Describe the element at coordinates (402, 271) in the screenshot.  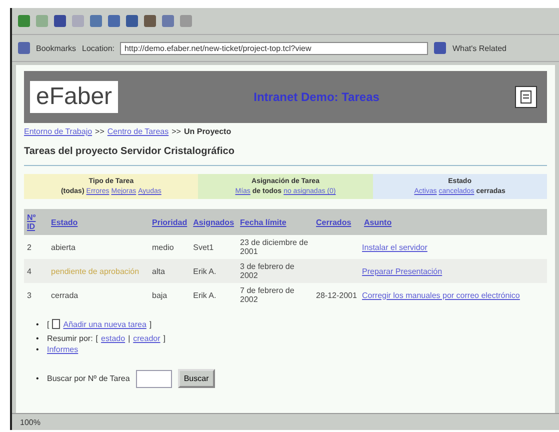
I see `subject-link: Preparar Presentación` at that location.